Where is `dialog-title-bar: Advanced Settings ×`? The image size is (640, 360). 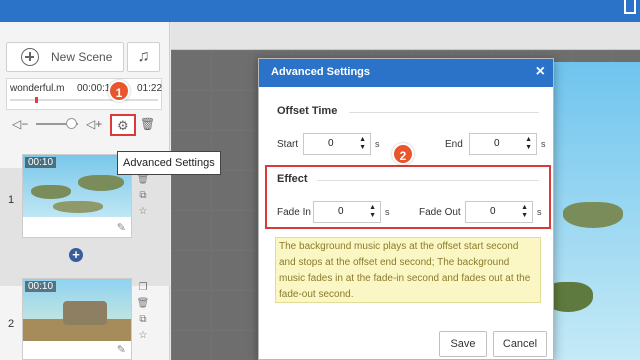
dialog-title-bar: Advanced Settings × is located at coordinates (406, 73).